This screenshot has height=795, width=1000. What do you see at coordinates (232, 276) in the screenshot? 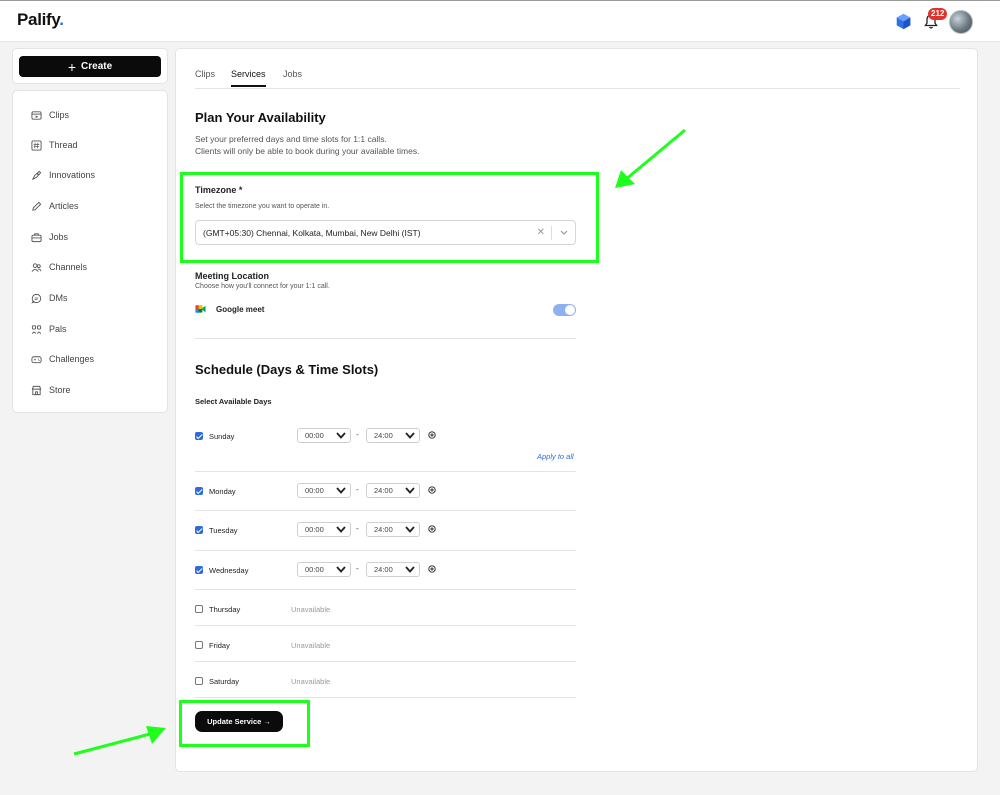
I see `meeting-location-label: Meeting Location` at bounding box center [232, 276].